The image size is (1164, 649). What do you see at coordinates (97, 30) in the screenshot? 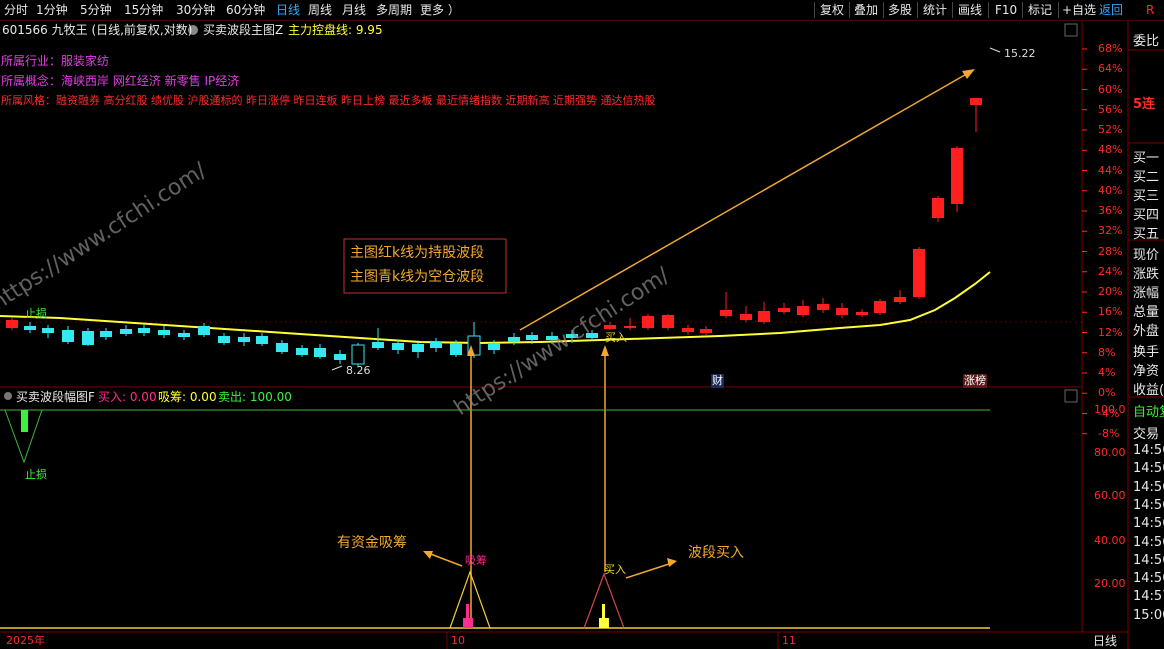
I see `stock-code-name: 601566 九牧王 (日线,前复权,对数)` at bounding box center [97, 30].